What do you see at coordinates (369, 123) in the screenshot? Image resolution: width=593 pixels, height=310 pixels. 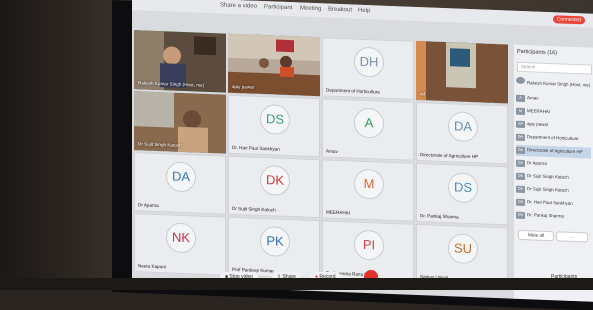 I see `participant-avatar: A` at bounding box center [369, 123].